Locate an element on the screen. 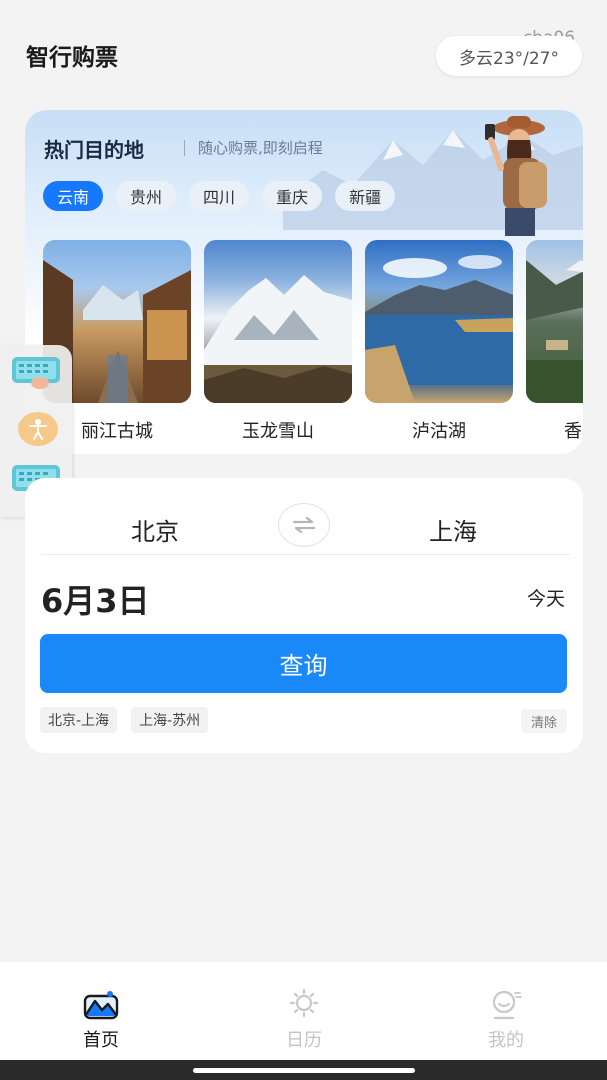  system-home-area is located at coordinates (303, 1070).